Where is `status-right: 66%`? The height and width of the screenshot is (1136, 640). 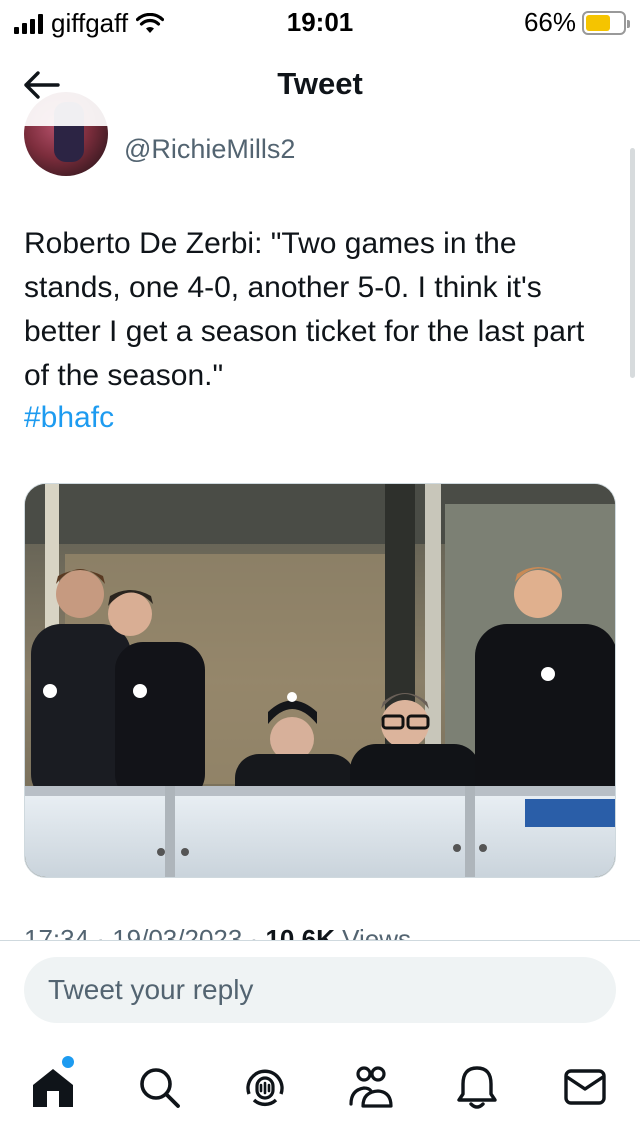 status-right: 66% is located at coordinates (576, 22).